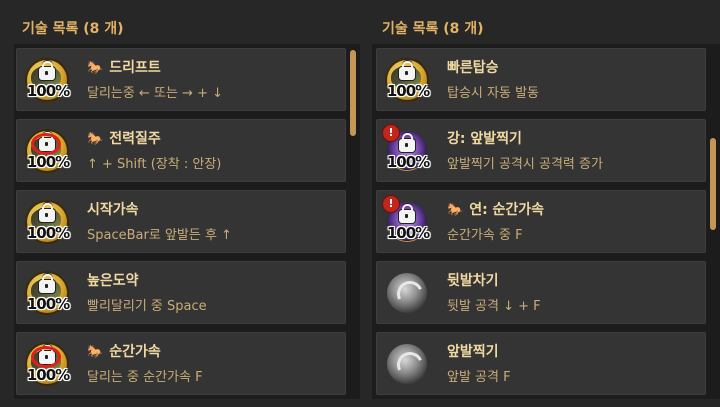 The height and width of the screenshot is (407, 720). What do you see at coordinates (124, 352) in the screenshot?
I see `skill-name: 🐎 순간가속` at bounding box center [124, 352].